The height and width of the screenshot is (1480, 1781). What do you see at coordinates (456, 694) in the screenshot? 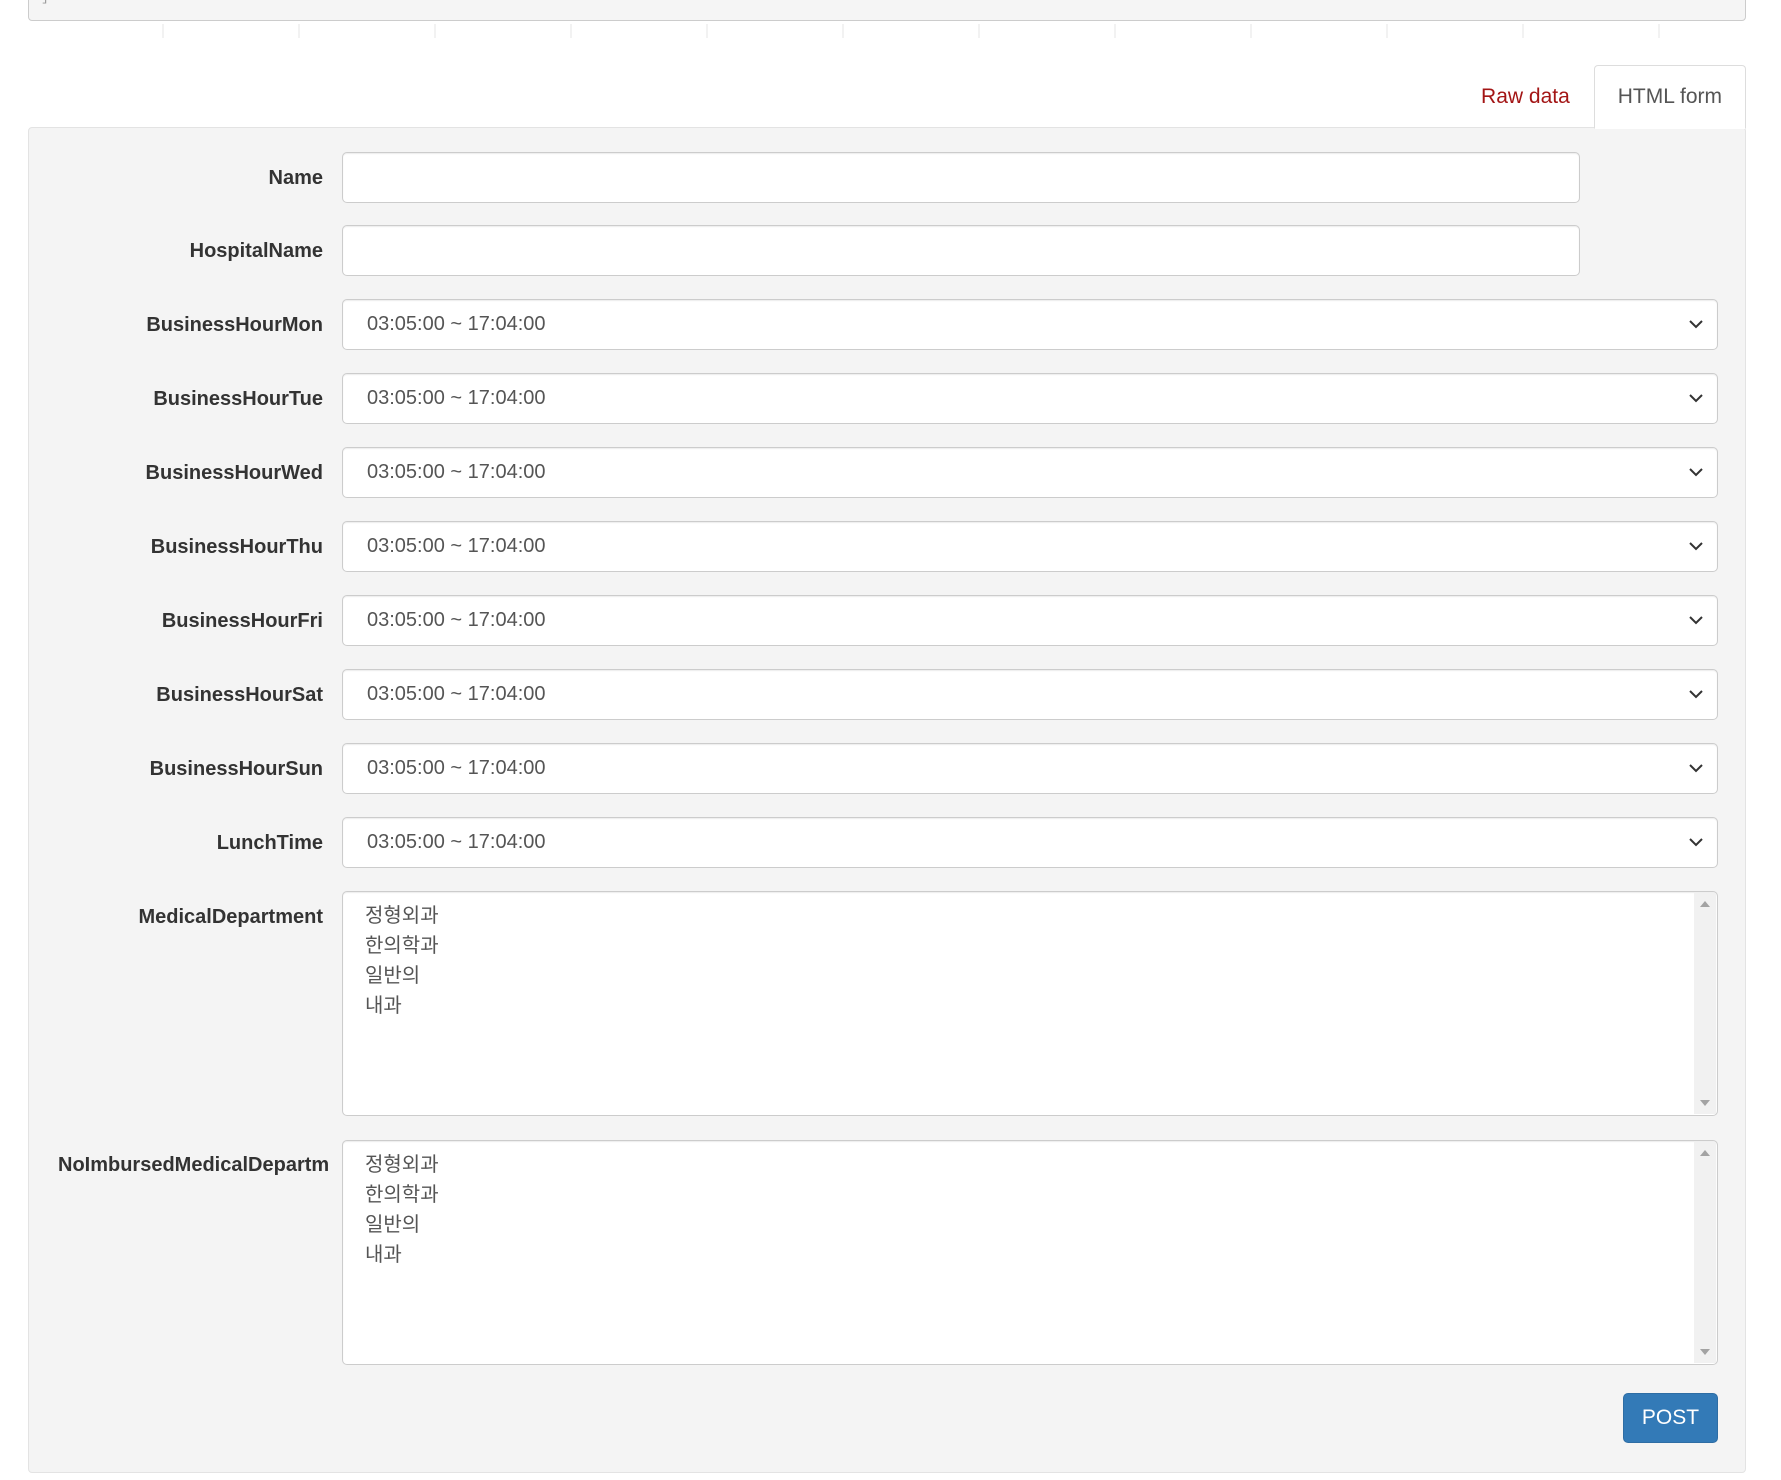
I see `business-hour-sat-value: 03:05:00 ~ 17:04:00` at bounding box center [456, 694].